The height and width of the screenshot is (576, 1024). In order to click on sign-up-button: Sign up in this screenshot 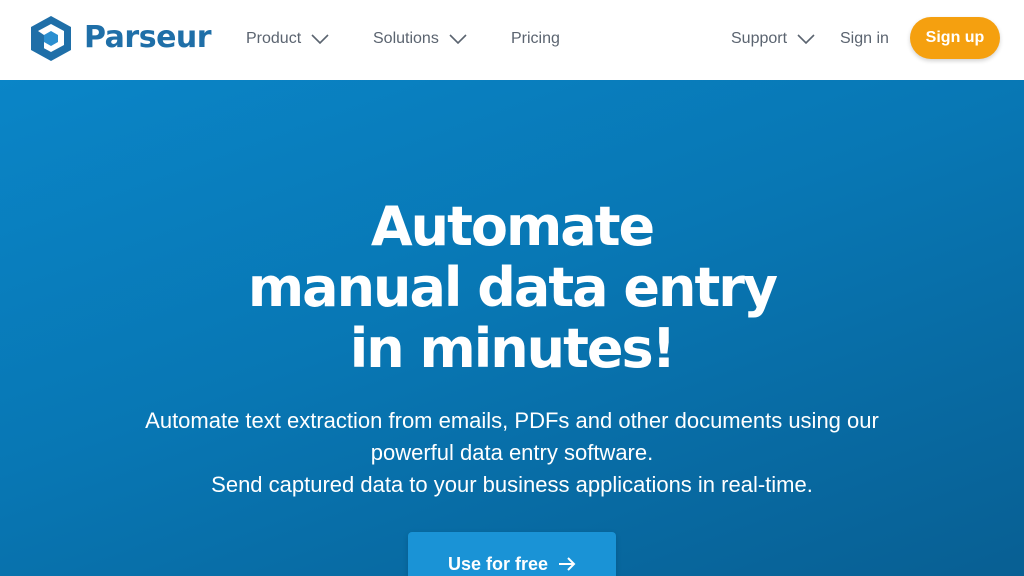, I will do `click(955, 38)`.